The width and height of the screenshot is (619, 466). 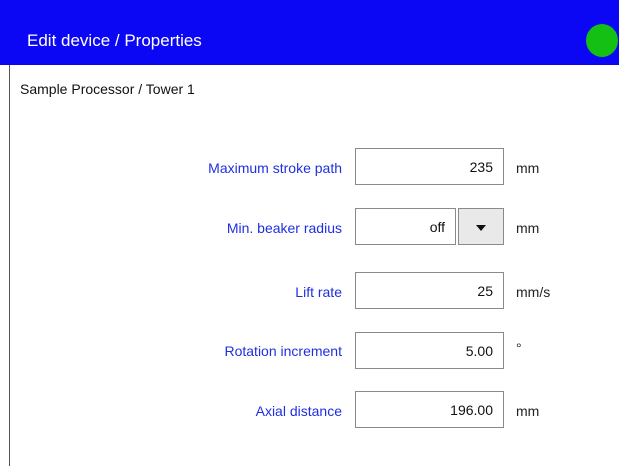 What do you see at coordinates (533, 292) in the screenshot?
I see `lift-rate-unit: mm/s` at bounding box center [533, 292].